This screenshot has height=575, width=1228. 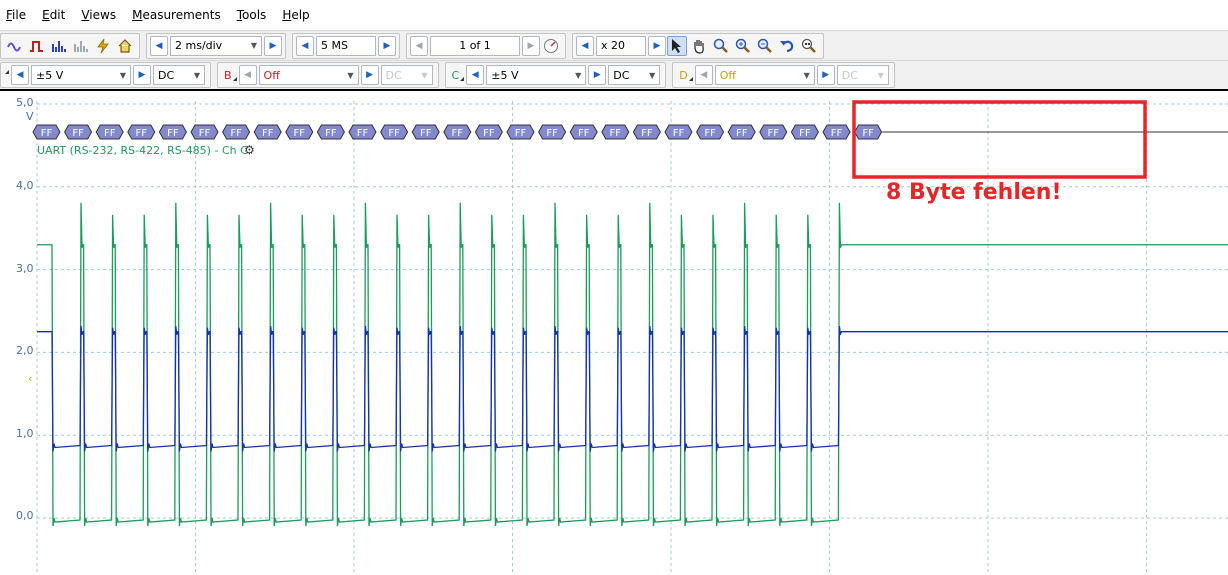 What do you see at coordinates (179, 75) in the screenshot?
I see `channel-a-coupling-dropdown: DC ▼` at bounding box center [179, 75].